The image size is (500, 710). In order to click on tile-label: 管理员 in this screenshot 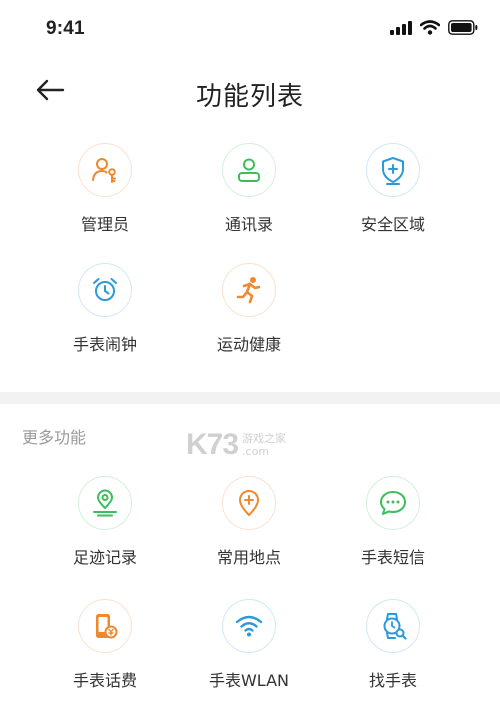, I will do `click(104, 224)`.